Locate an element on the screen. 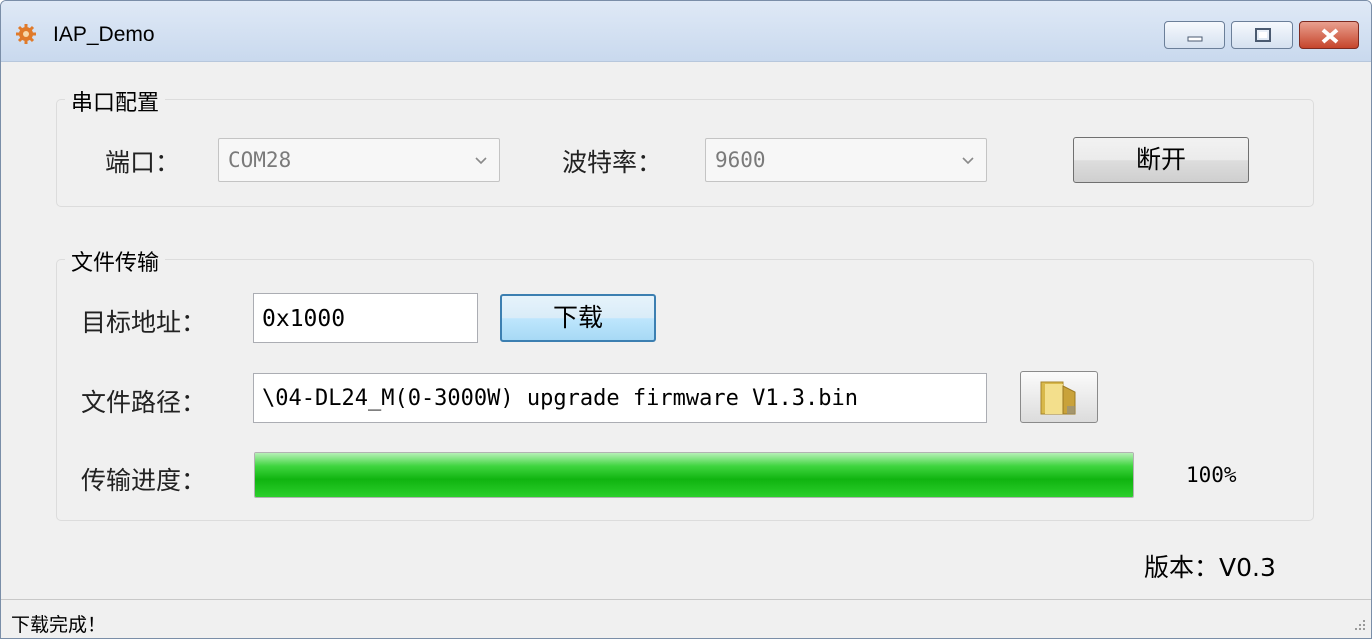 This screenshot has height=639, width=1372. port-label: 端口： is located at coordinates (143, 162).